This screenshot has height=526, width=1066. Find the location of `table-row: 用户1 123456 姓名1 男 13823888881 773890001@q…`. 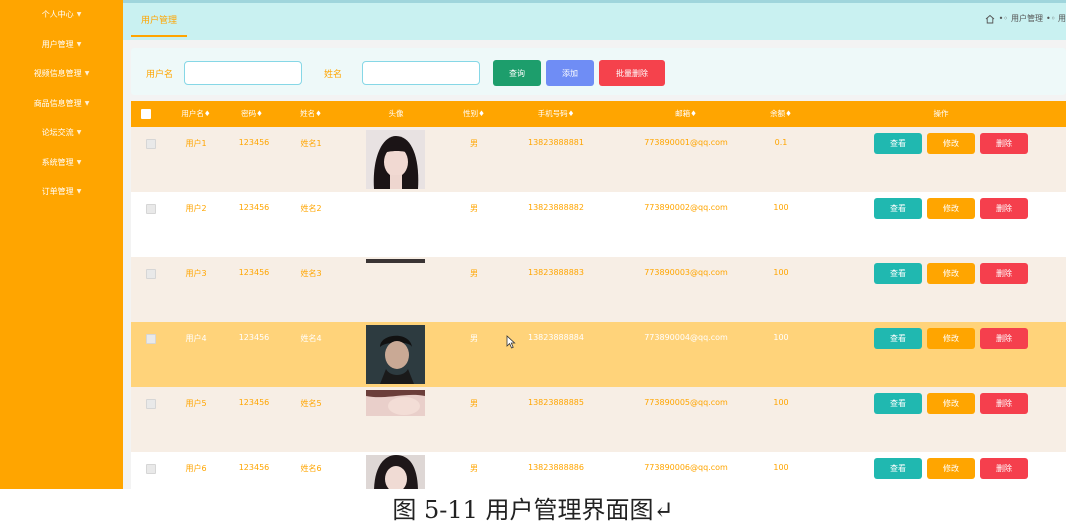

table-row: 用户1 123456 姓名1 男 13823888881 773890001@q… is located at coordinates (598, 159).